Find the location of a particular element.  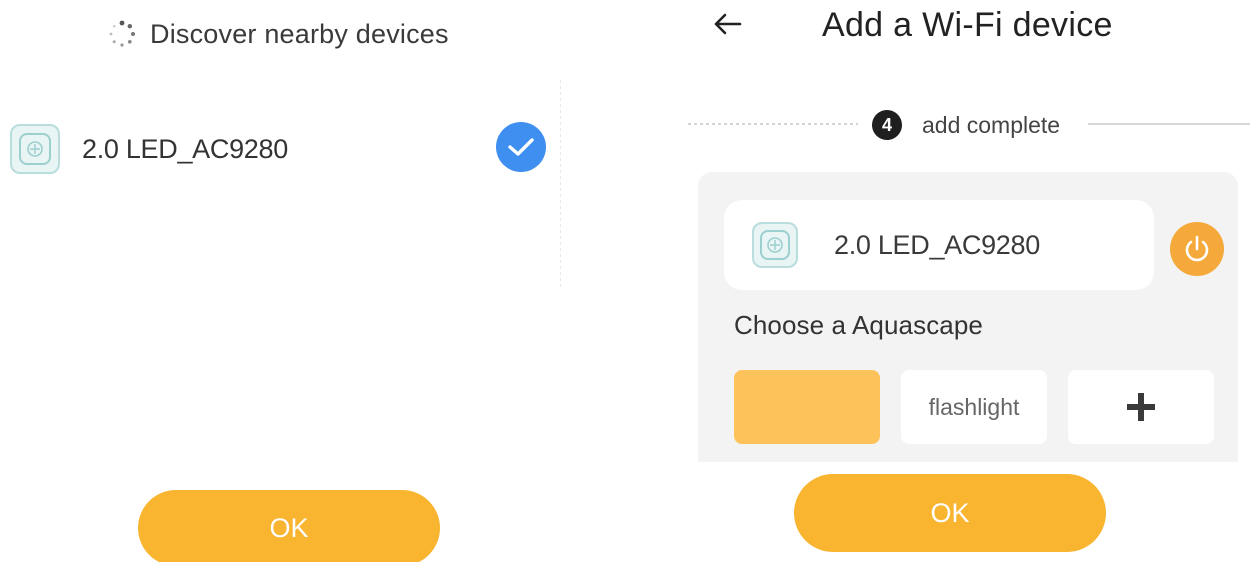

loading-spinner-icon is located at coordinates (122, 33).